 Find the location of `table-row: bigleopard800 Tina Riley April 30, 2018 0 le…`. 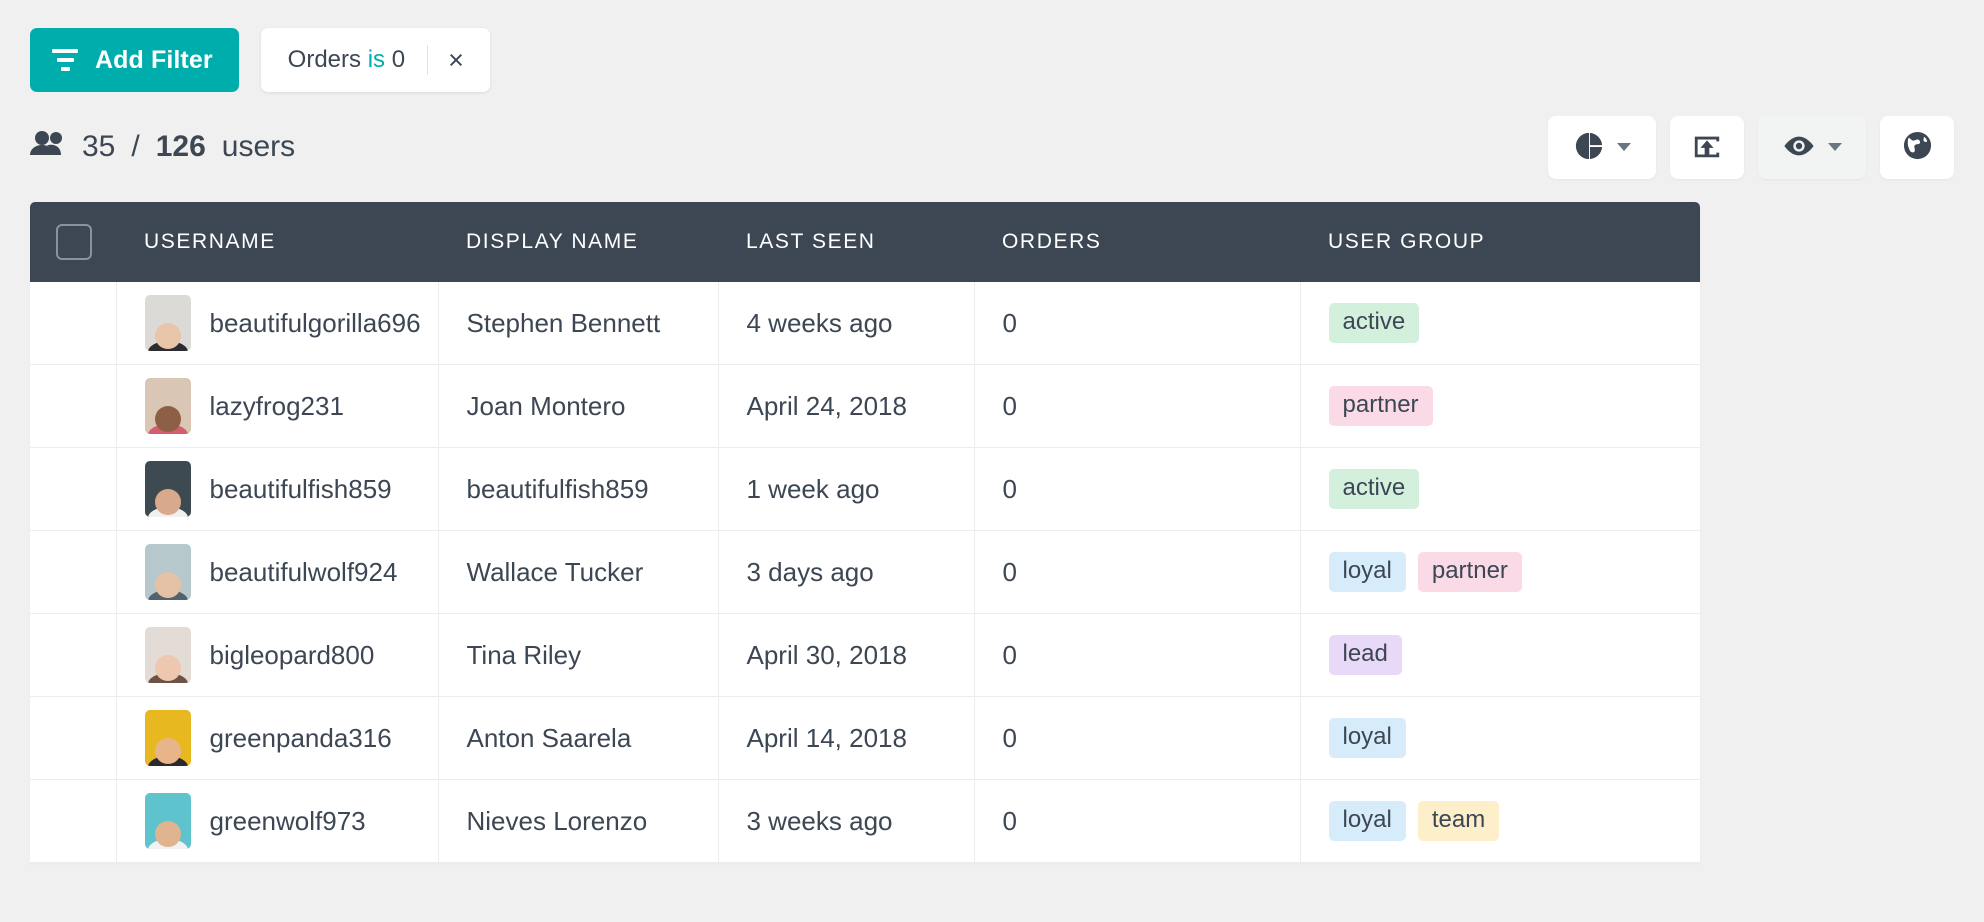

table-row: bigleopard800 Tina Riley April 30, 2018 0 le… is located at coordinates (865, 655).